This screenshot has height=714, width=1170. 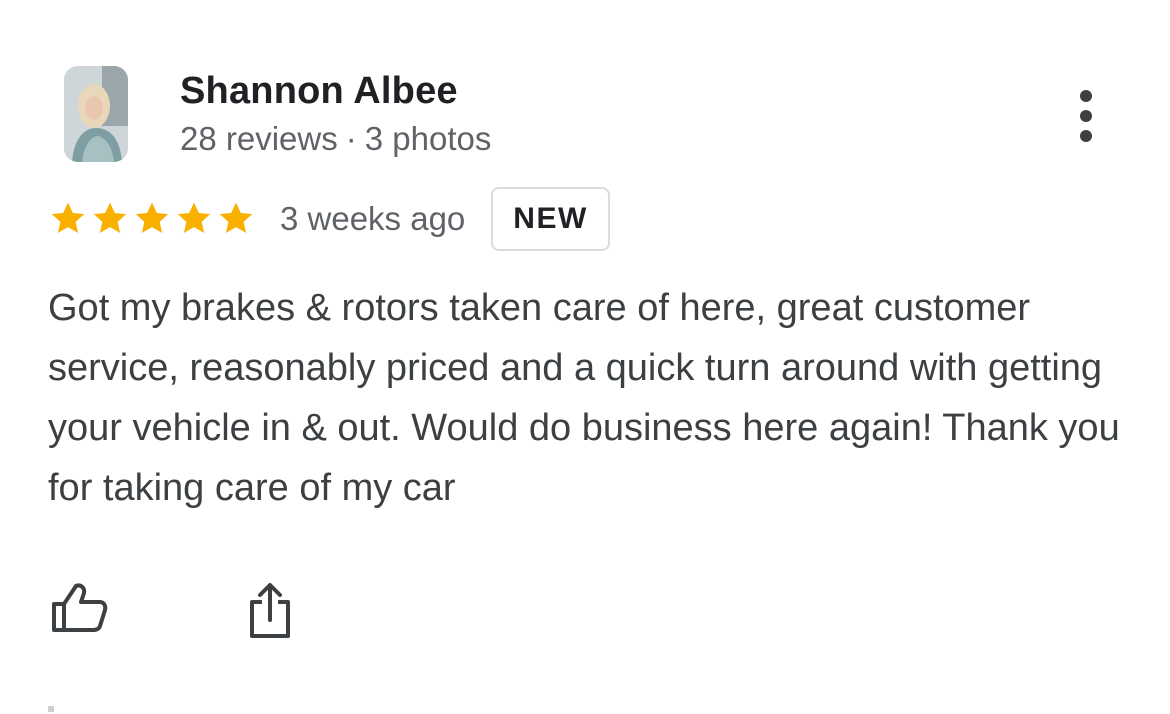 What do you see at coordinates (51, 709) in the screenshot?
I see `divider-mark` at bounding box center [51, 709].